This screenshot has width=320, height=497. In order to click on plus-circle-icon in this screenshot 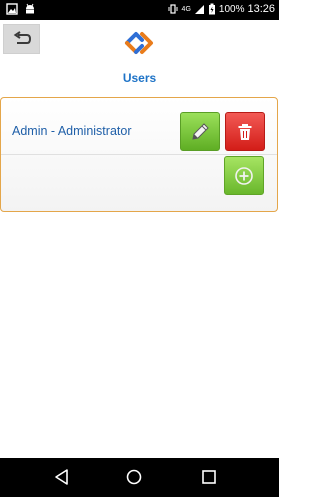, I will do `click(244, 175)`.